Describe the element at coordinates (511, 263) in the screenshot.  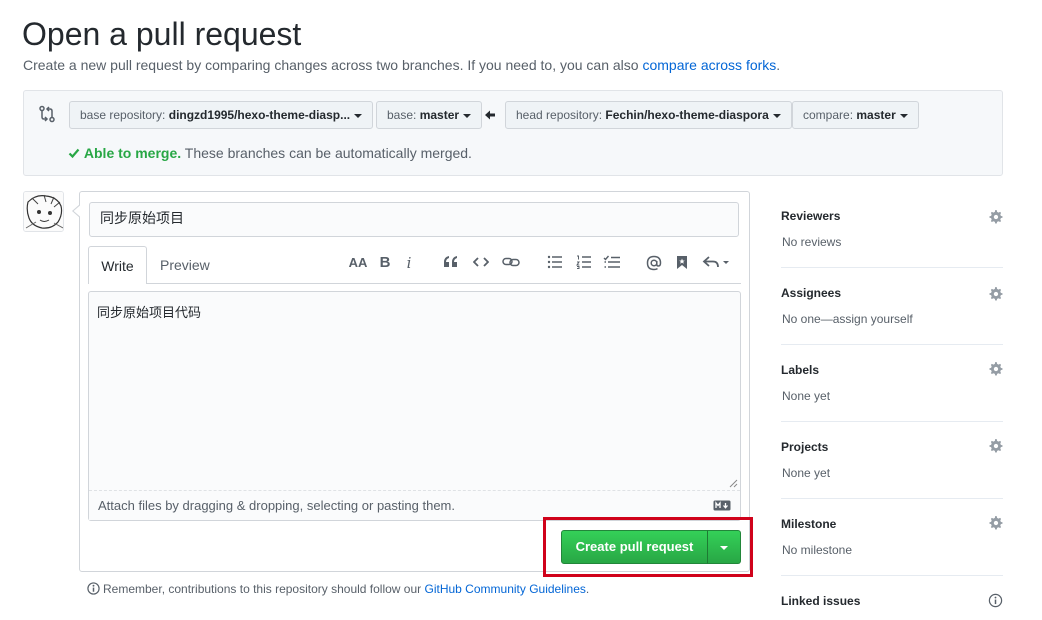
I see `link-icon` at that location.